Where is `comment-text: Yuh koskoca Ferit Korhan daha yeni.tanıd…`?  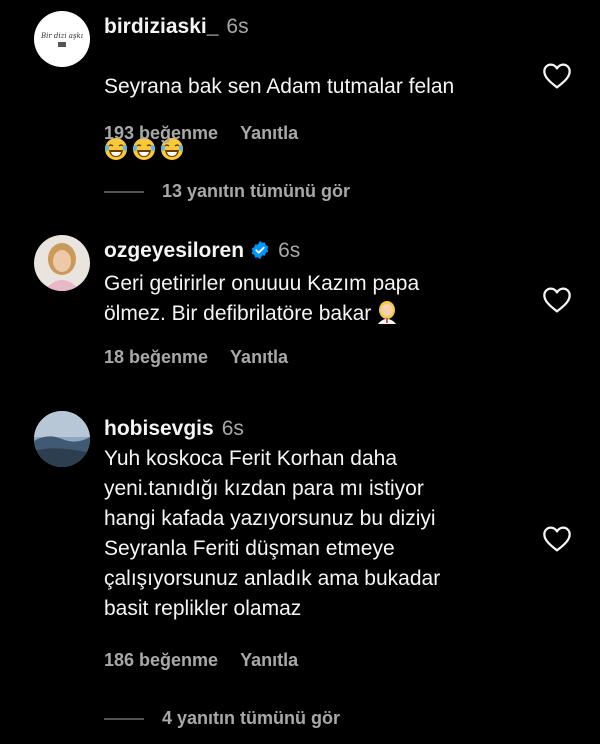 comment-text: Yuh koskoca Ferit Korhan daha yeni.tanıd… is located at coordinates (272, 533).